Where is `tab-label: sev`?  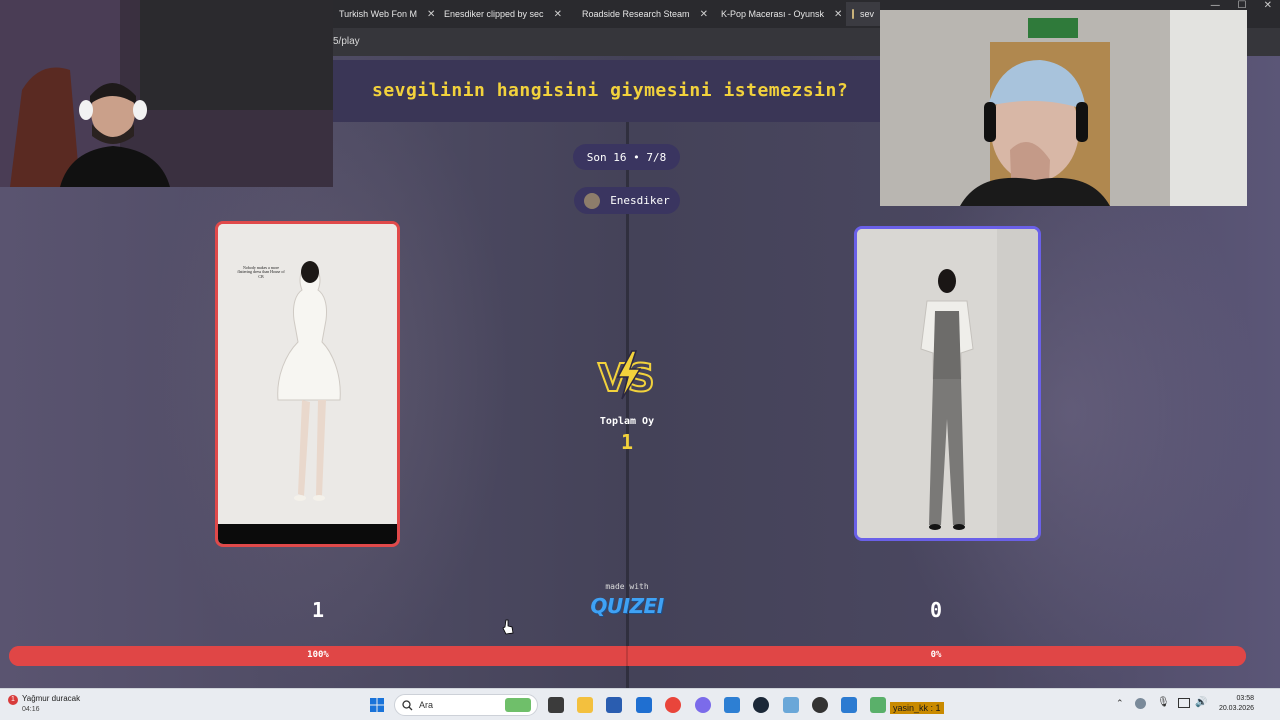
tab-label: sev is located at coordinates (866, 14).